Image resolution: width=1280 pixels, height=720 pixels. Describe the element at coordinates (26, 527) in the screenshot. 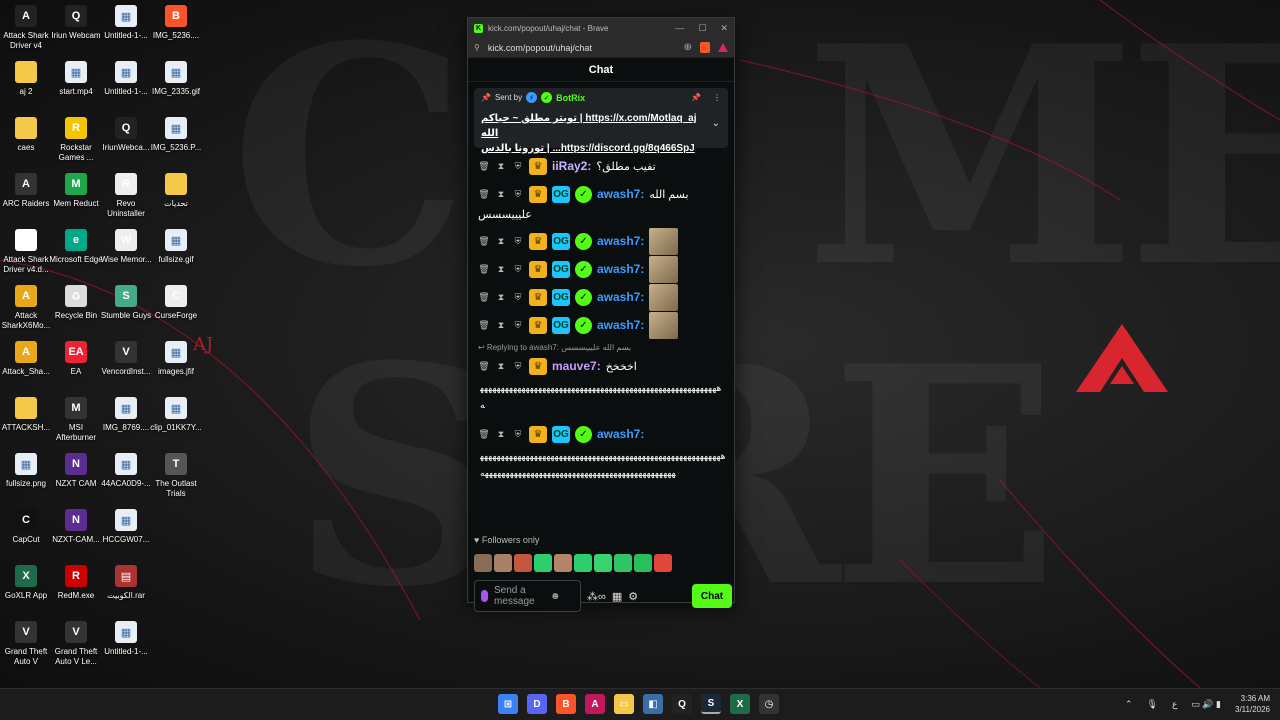

I see `desktop-icon: C CapCut` at that location.